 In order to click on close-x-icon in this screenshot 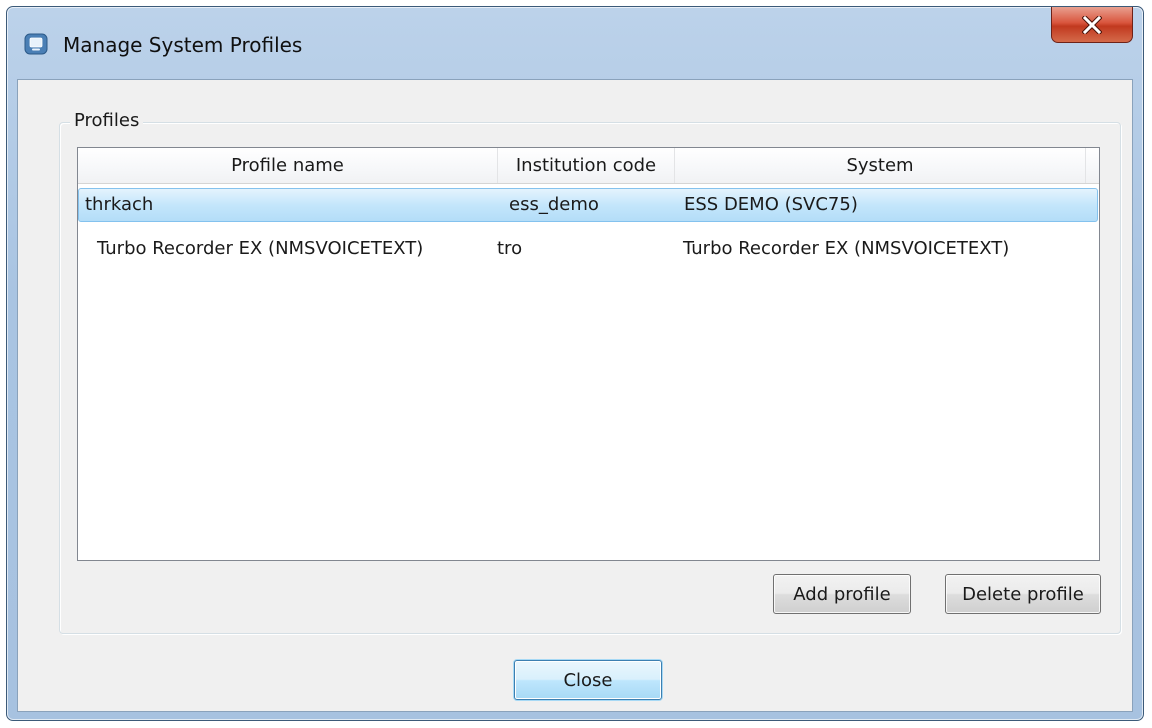, I will do `click(1092, 24)`.